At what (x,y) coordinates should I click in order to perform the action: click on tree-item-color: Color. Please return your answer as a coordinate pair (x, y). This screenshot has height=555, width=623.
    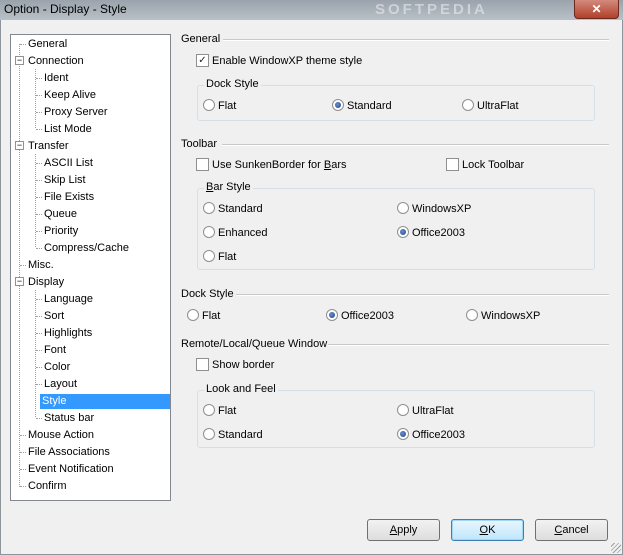
    Looking at the image, I should click on (57, 367).